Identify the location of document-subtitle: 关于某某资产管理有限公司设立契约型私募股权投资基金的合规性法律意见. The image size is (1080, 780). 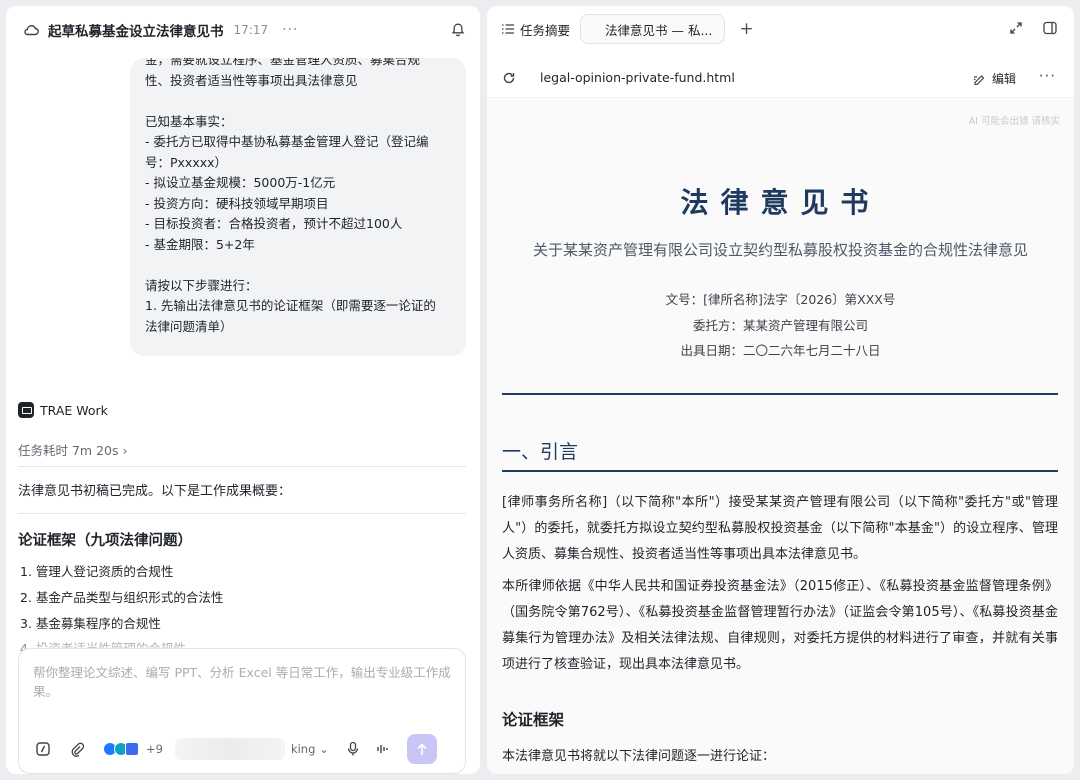
(780, 250).